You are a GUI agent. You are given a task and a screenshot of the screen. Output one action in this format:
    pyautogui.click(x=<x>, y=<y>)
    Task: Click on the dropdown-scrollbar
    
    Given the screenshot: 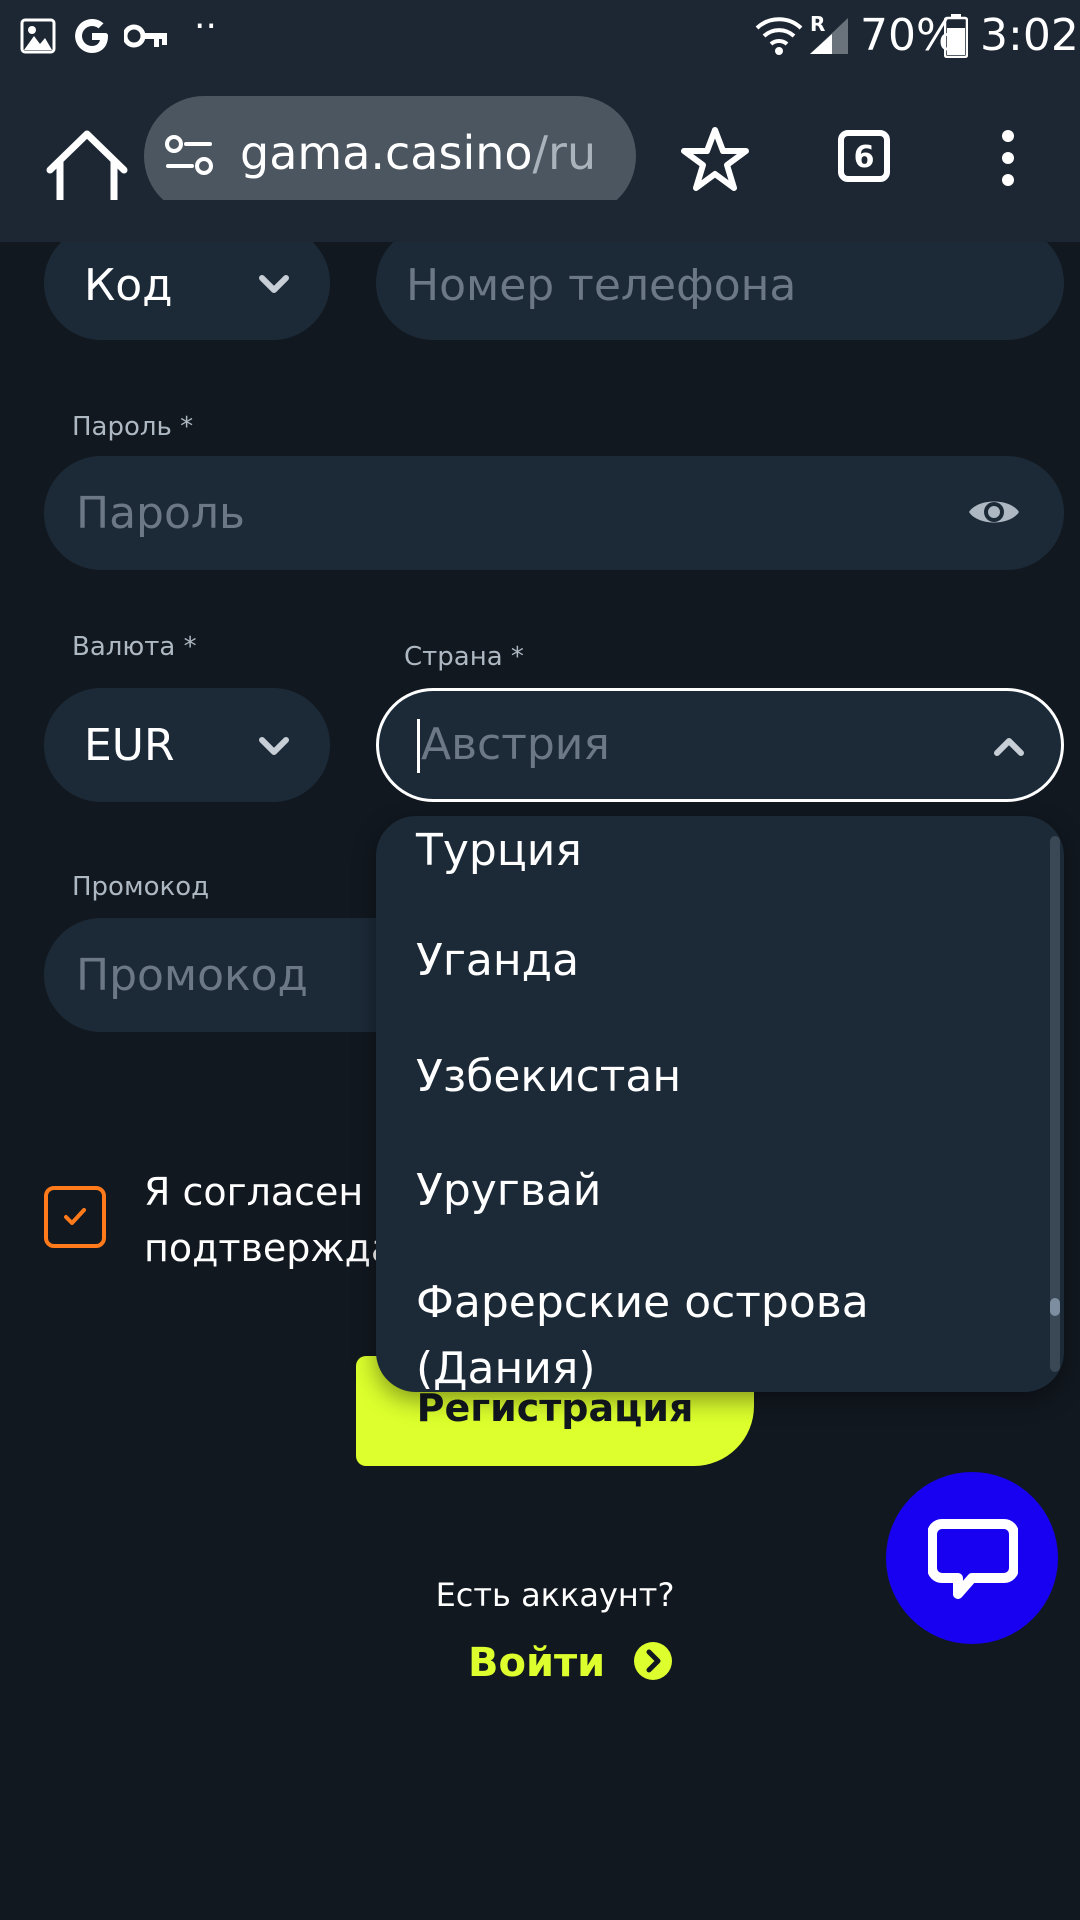 What is the action you would take?
    pyautogui.click(x=1055, y=1104)
    